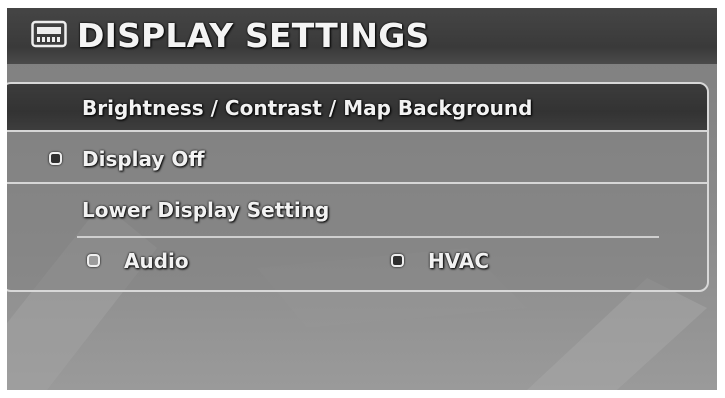  What do you see at coordinates (368, 237) in the screenshot?
I see `divider` at bounding box center [368, 237].